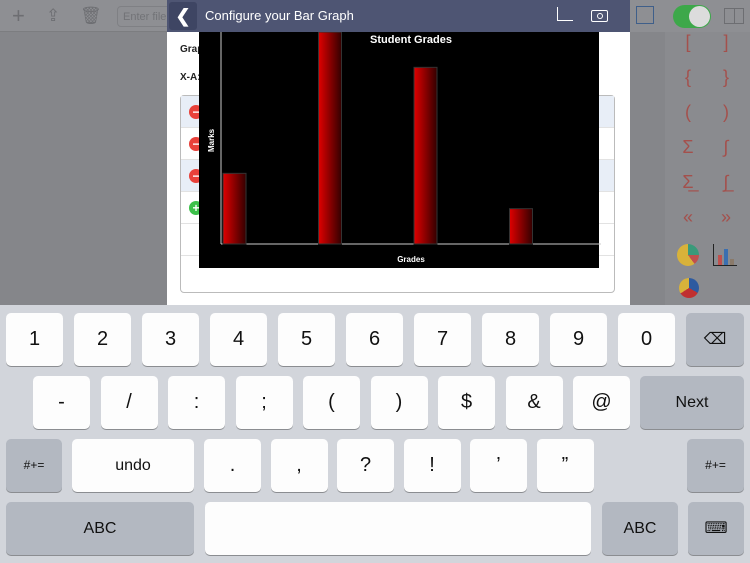  I want to click on key: /, so click(129, 402).